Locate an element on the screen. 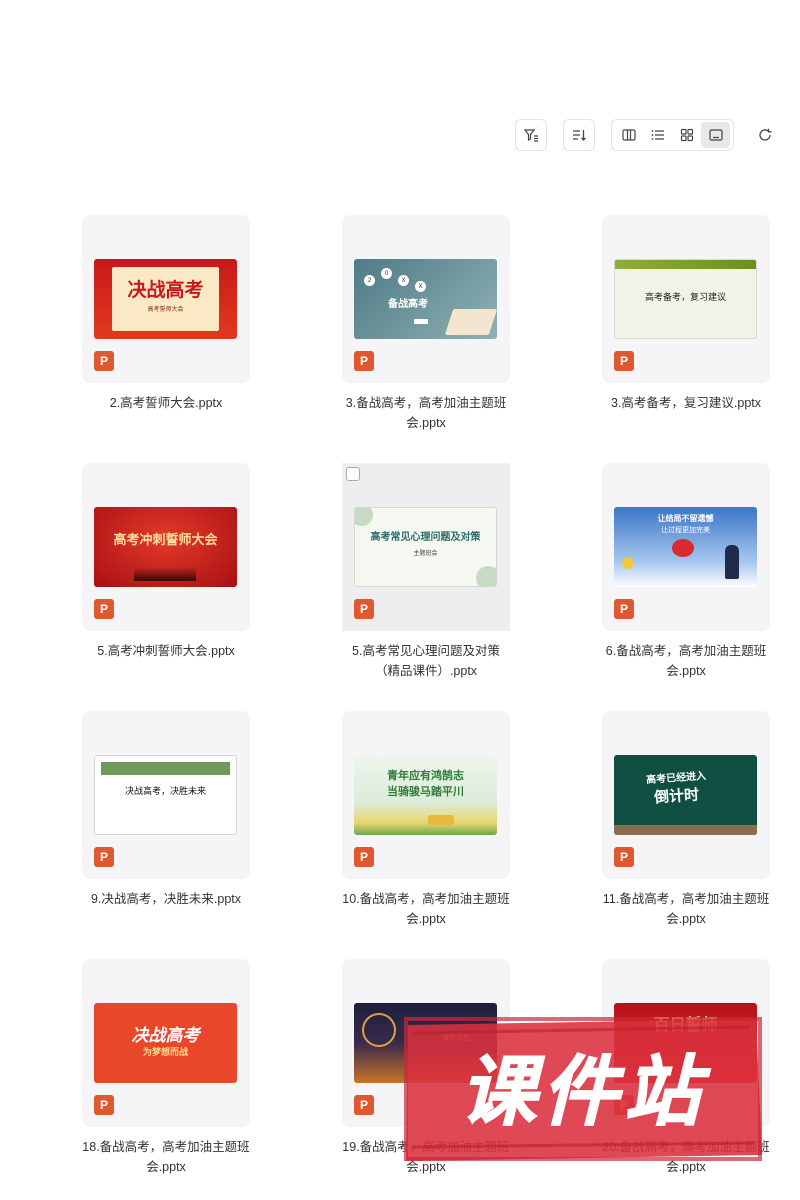  file-card: 2 0 X X 备战高考 P is located at coordinates (426, 299).